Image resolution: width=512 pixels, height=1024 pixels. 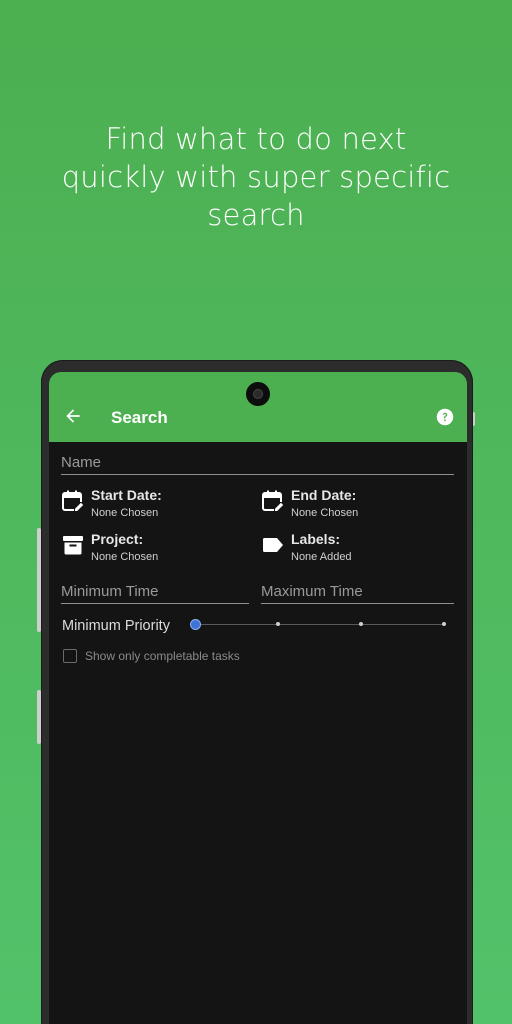 What do you see at coordinates (125, 557) in the screenshot?
I see `project-value: None Chosen` at bounding box center [125, 557].